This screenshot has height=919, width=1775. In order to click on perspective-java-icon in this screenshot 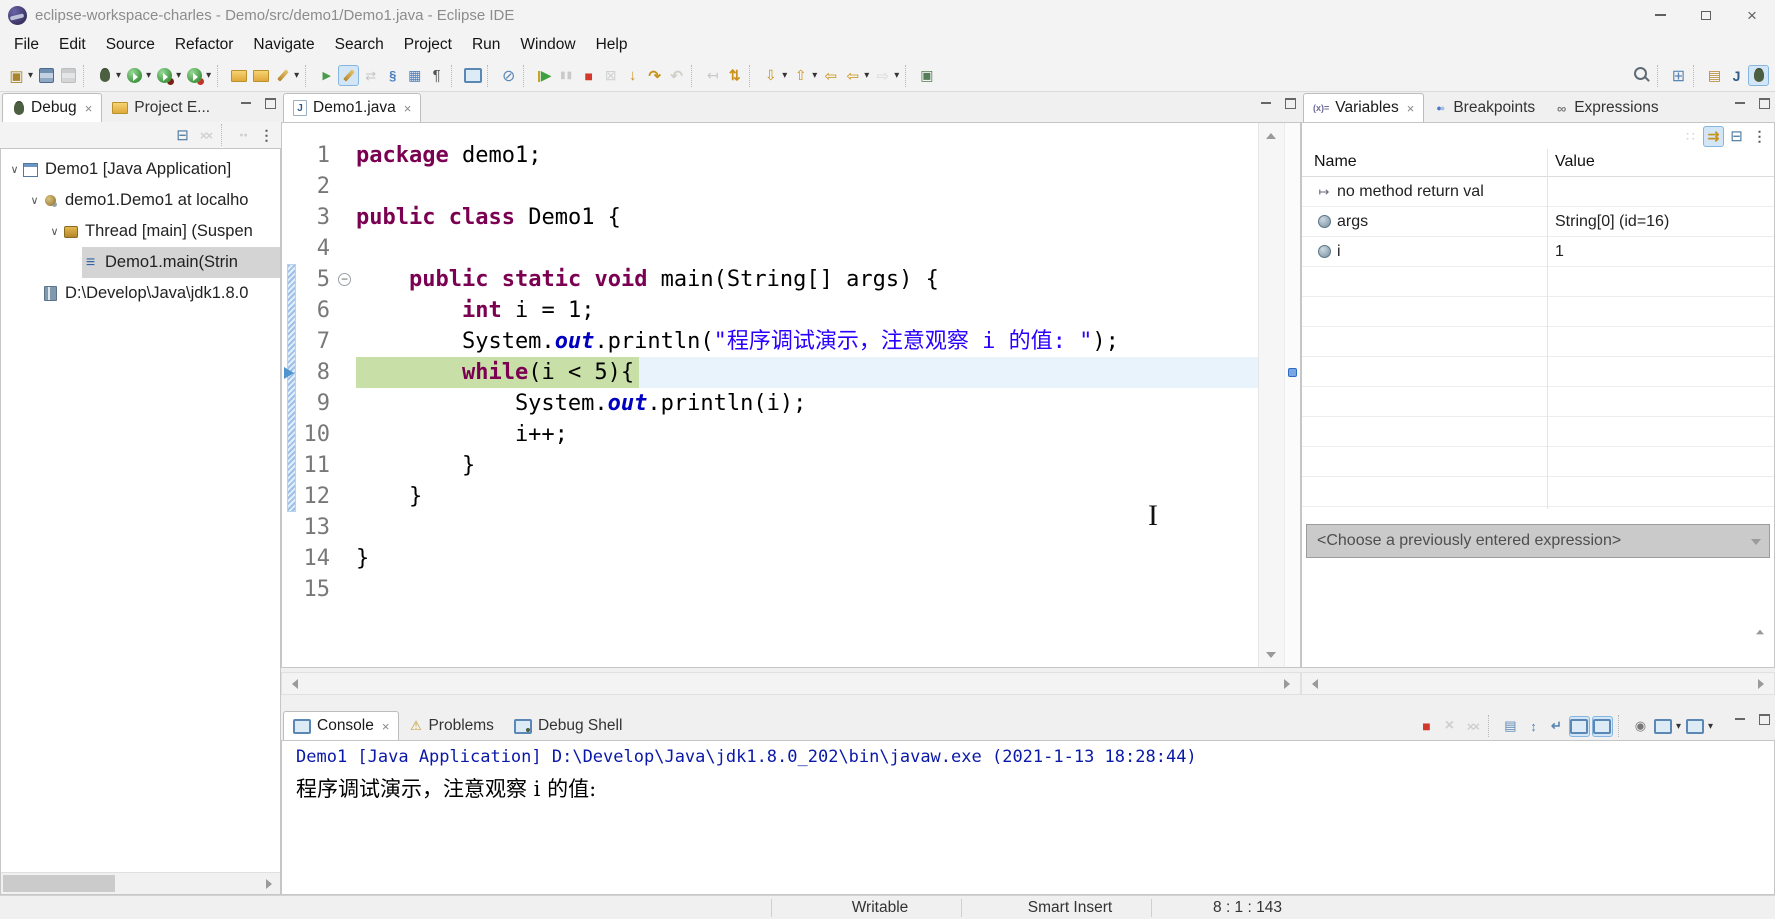, I will do `click(1736, 75)`.